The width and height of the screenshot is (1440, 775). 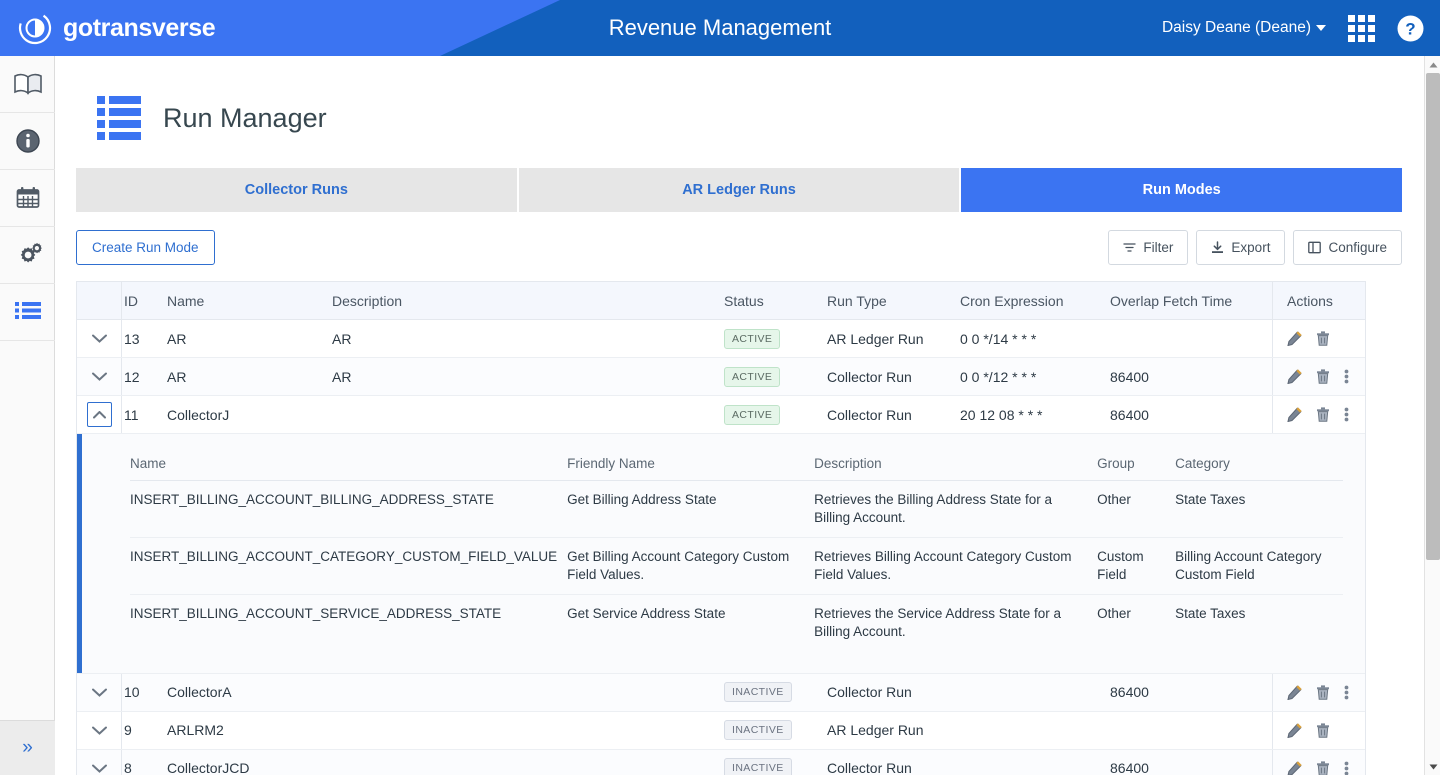 What do you see at coordinates (691, 509) in the screenshot?
I see `detail-cell-friendly-name: Get Billing Address State` at bounding box center [691, 509].